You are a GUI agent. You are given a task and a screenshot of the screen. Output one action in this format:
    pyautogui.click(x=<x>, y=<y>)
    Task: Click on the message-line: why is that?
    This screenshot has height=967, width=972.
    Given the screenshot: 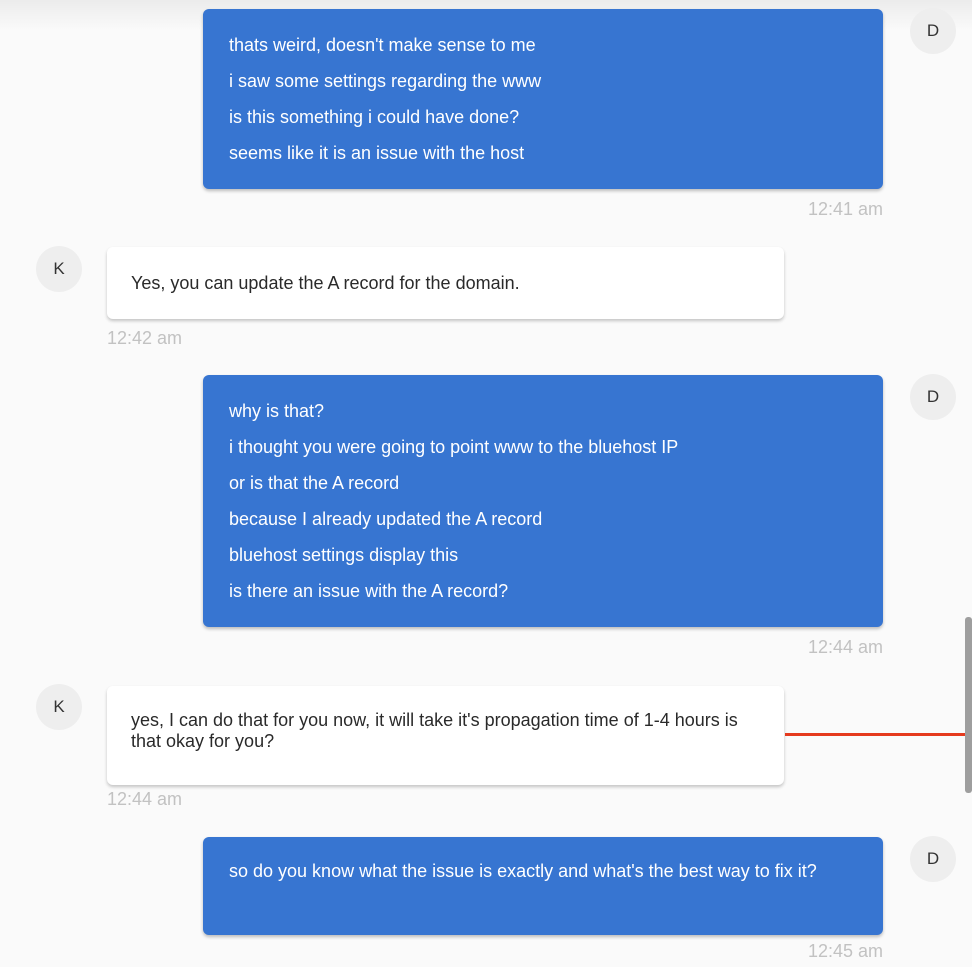 What is the action you would take?
    pyautogui.click(x=277, y=411)
    